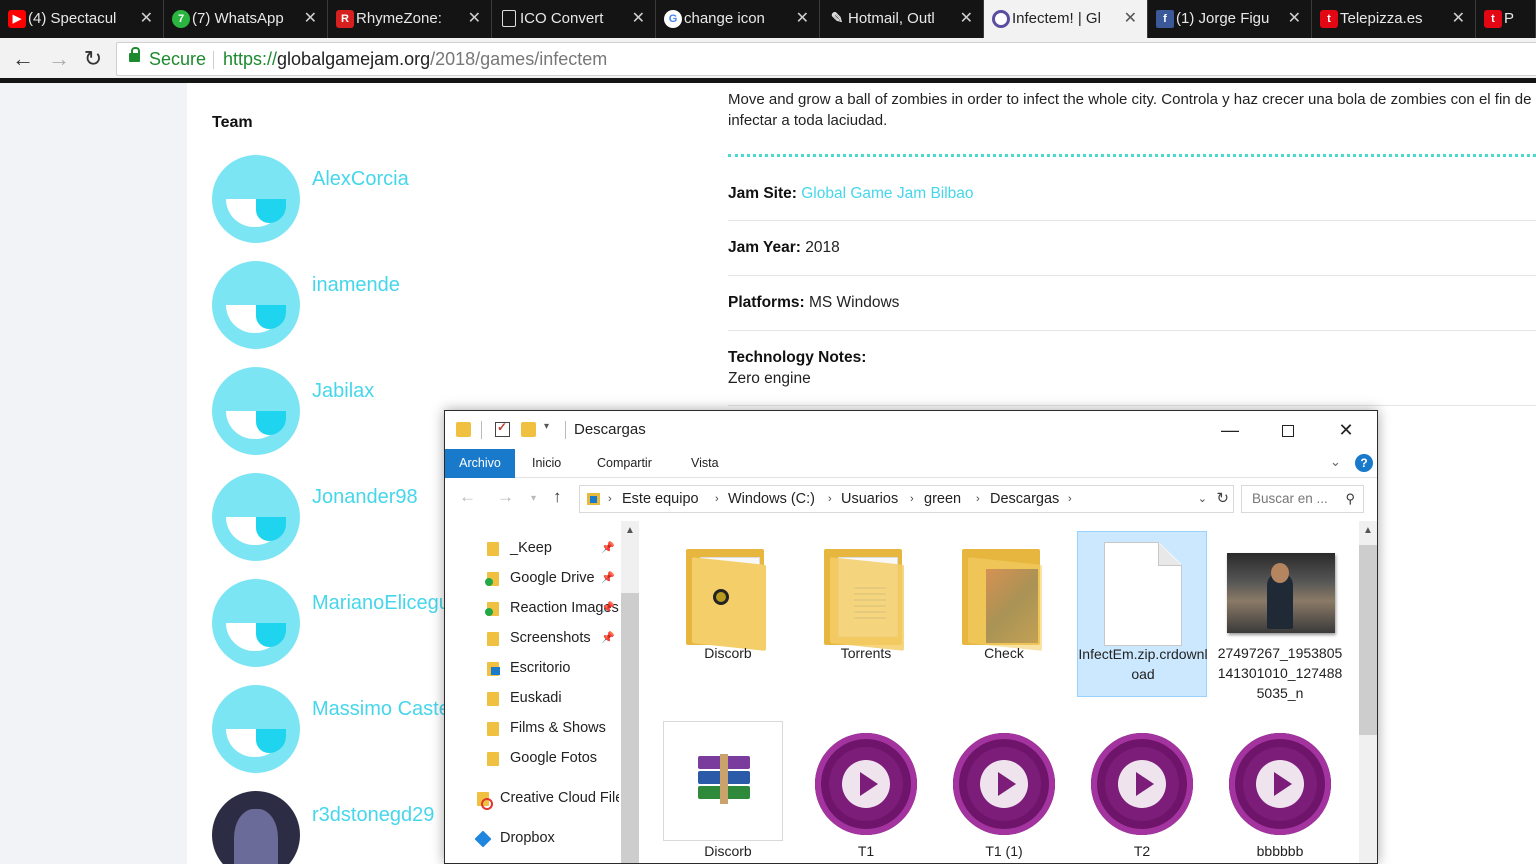  Describe the element at coordinates (1142, 792) in the screenshot. I see `file-item: T2` at that location.